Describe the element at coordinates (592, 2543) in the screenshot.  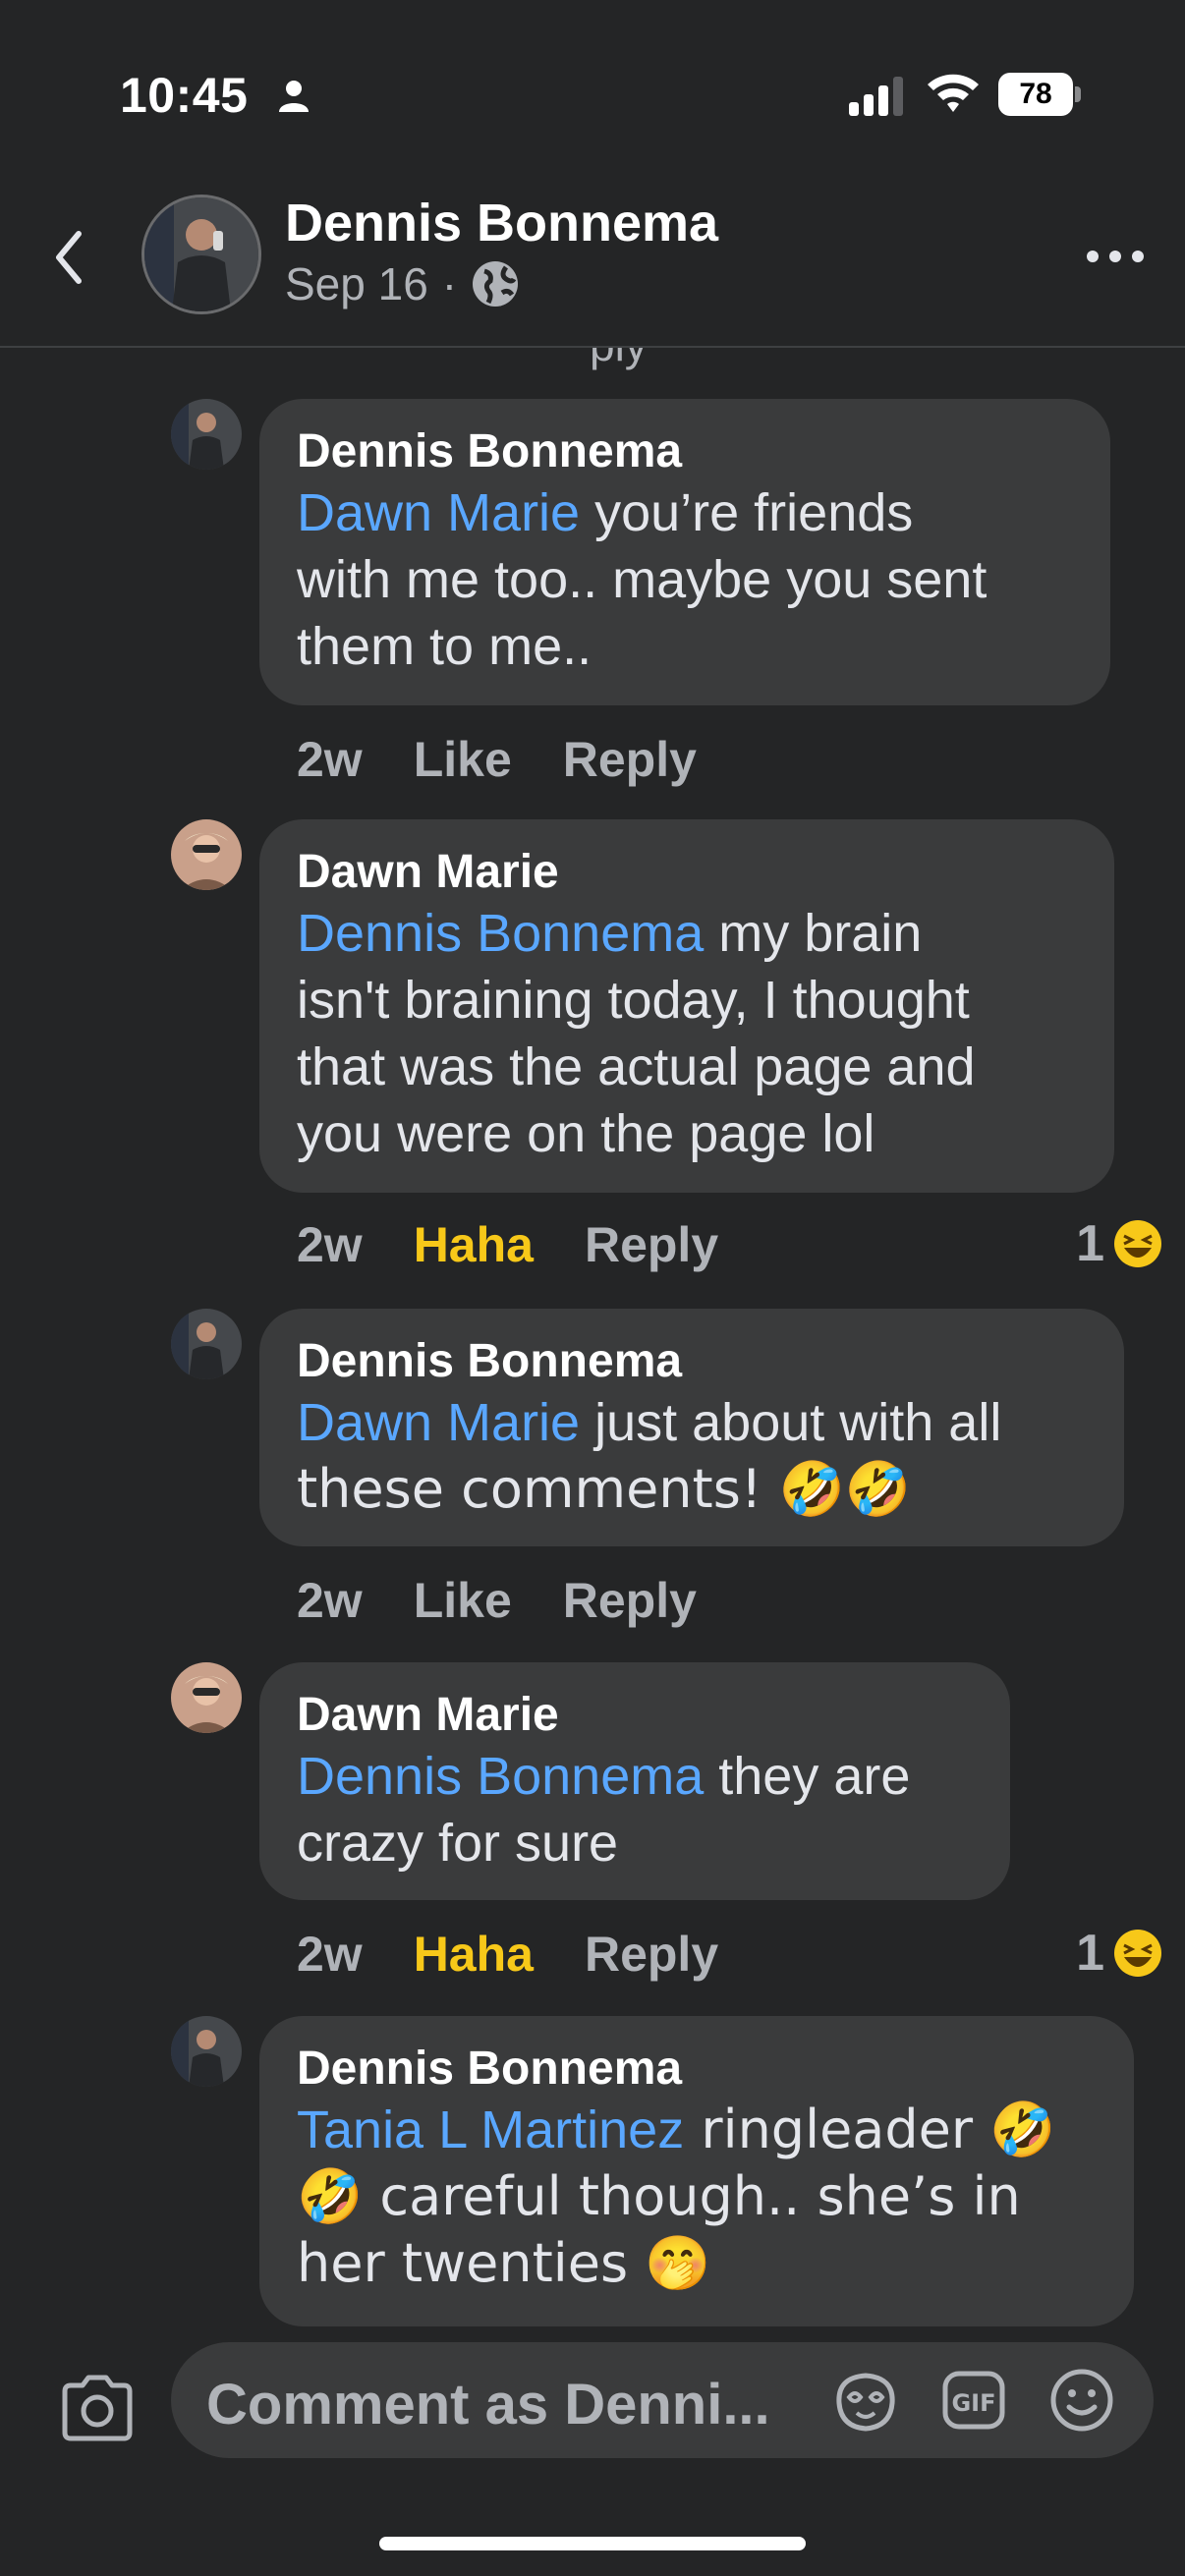
I see `home-indicator` at that location.